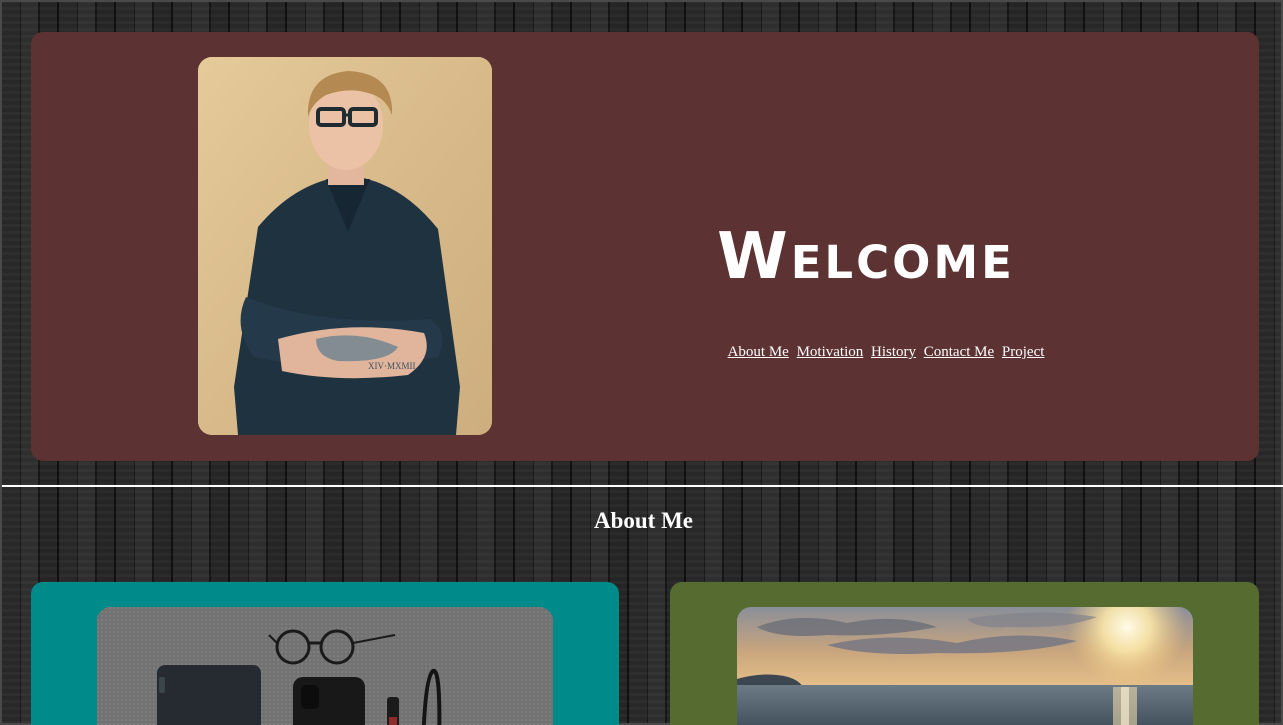 Image resolution: width=1283 pixels, height=725 pixels. Describe the element at coordinates (643, 520) in the screenshot. I see `about-me-heading: About Me` at that location.